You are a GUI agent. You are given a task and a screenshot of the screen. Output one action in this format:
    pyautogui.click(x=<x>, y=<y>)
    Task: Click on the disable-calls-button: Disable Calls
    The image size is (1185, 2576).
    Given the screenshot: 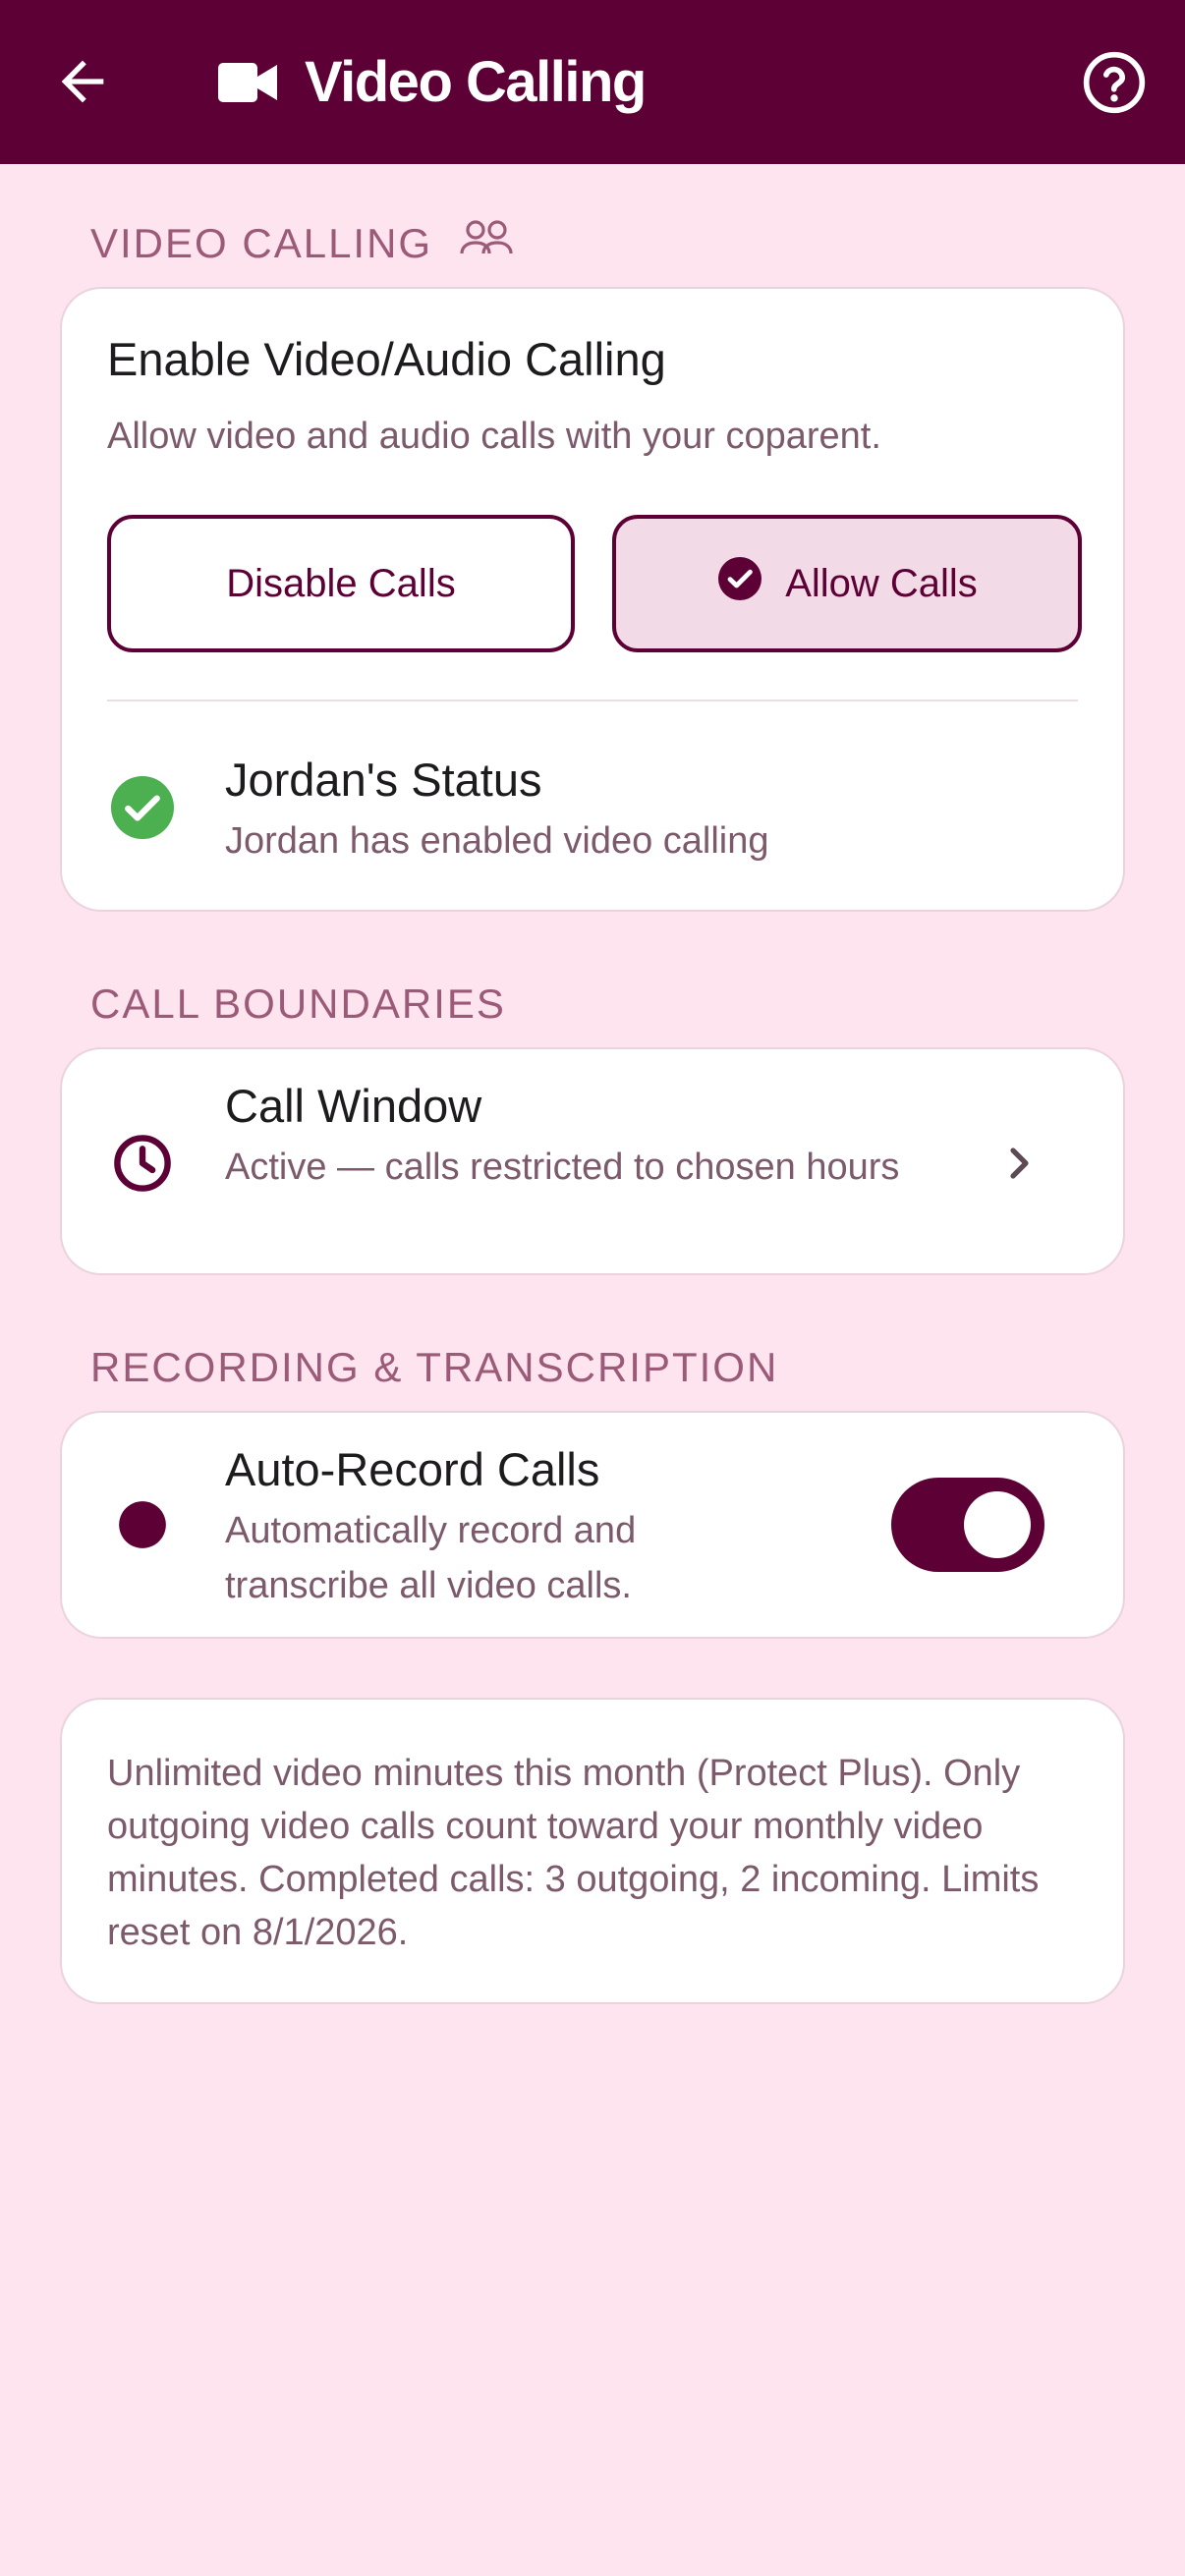 What is the action you would take?
    pyautogui.click(x=341, y=583)
    